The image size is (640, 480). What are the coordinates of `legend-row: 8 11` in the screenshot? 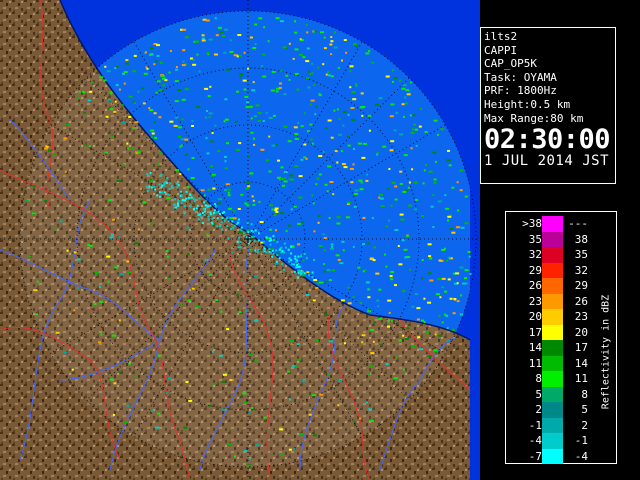 It's located at (561, 379).